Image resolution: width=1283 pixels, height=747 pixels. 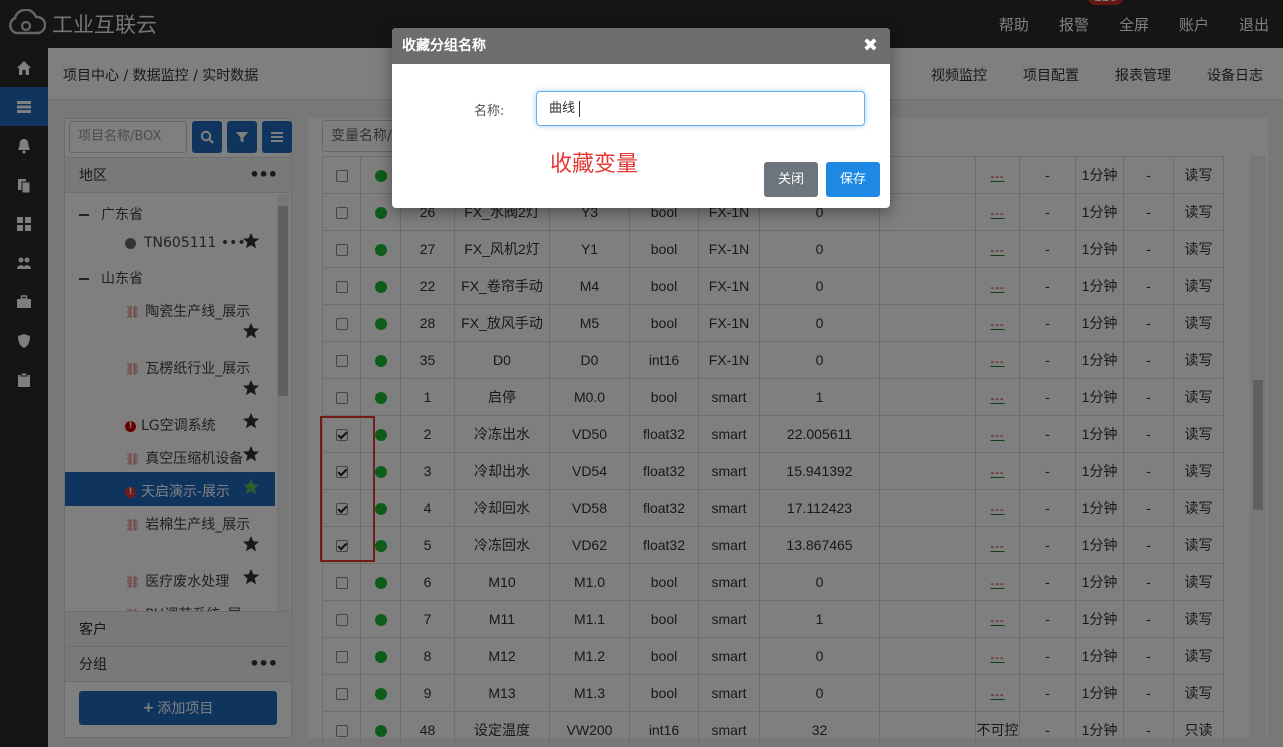 What do you see at coordinates (594, 164) in the screenshot?
I see `annotation-text: 收藏变量` at bounding box center [594, 164].